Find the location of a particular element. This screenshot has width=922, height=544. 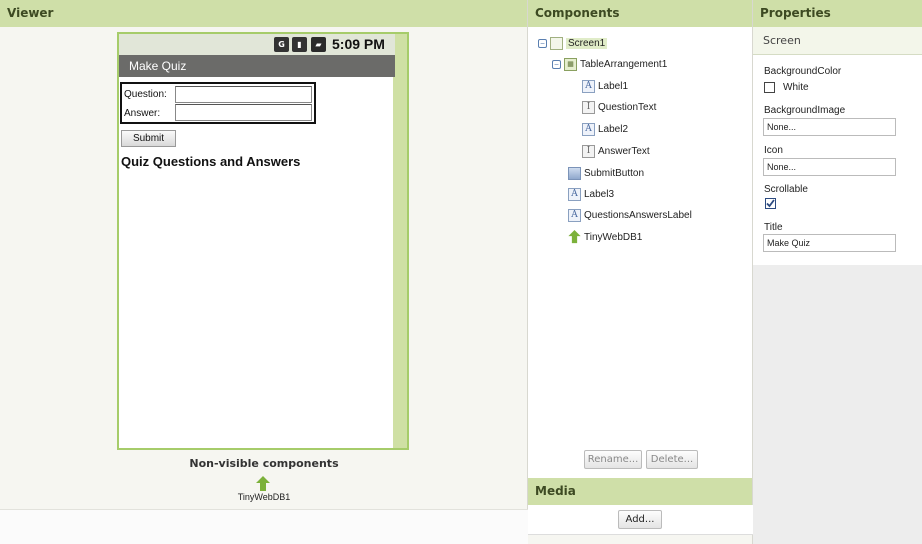

tree-item-answertext: I AnswerText is located at coordinates (616, 151).